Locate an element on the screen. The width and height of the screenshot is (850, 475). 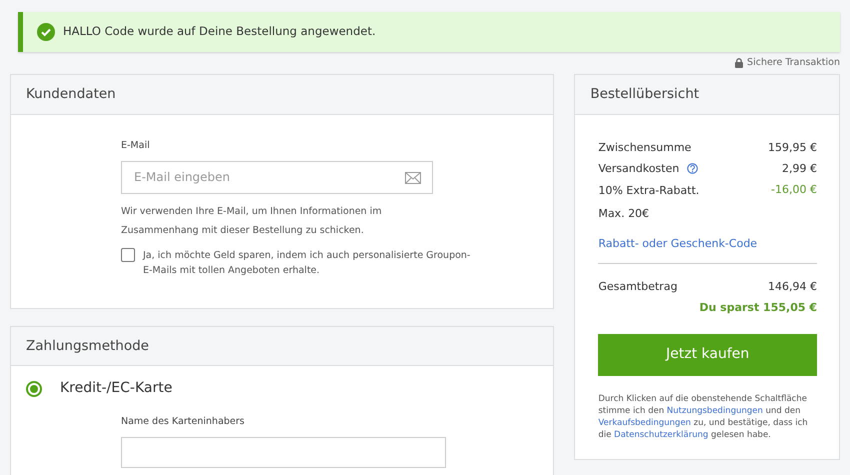
envelope-icon is located at coordinates (413, 178).